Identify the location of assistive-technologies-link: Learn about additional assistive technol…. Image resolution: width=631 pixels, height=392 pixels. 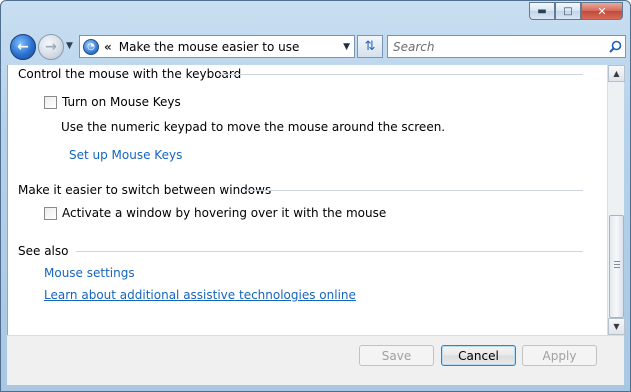
(200, 295).